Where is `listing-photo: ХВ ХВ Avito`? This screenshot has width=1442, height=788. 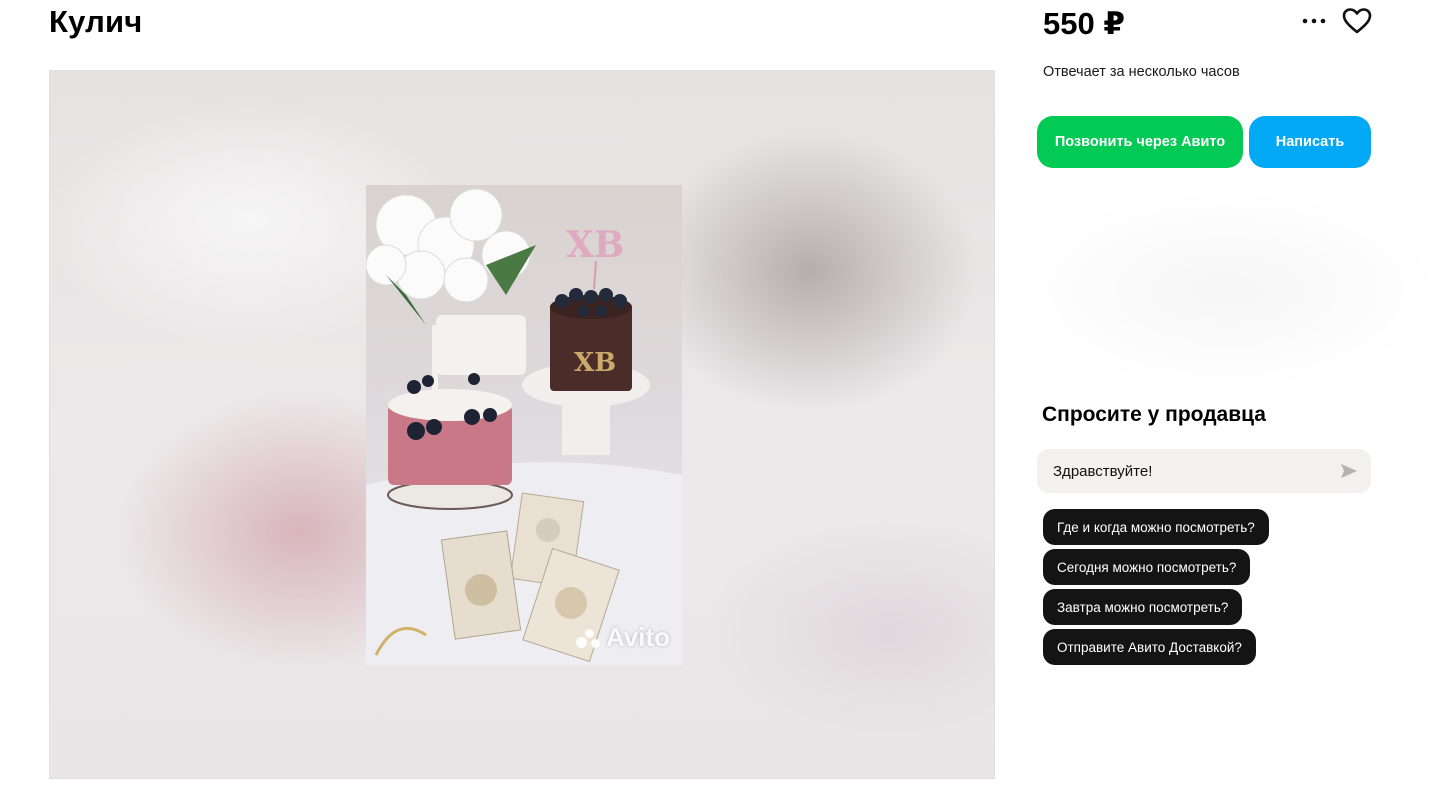 listing-photo: ХВ ХВ Avito is located at coordinates (524, 425).